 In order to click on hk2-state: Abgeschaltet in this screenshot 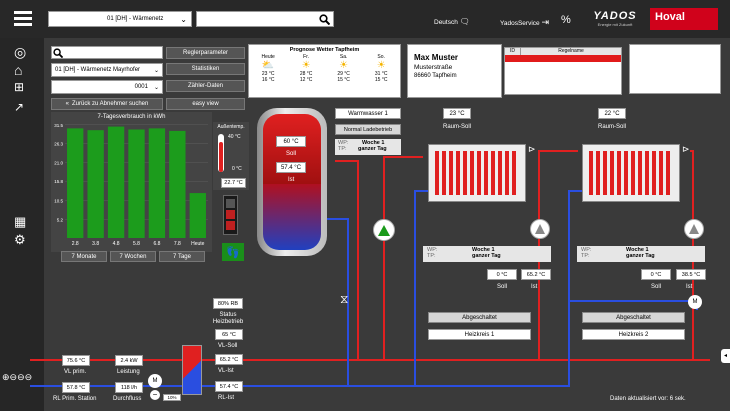, I will do `click(633, 317)`.